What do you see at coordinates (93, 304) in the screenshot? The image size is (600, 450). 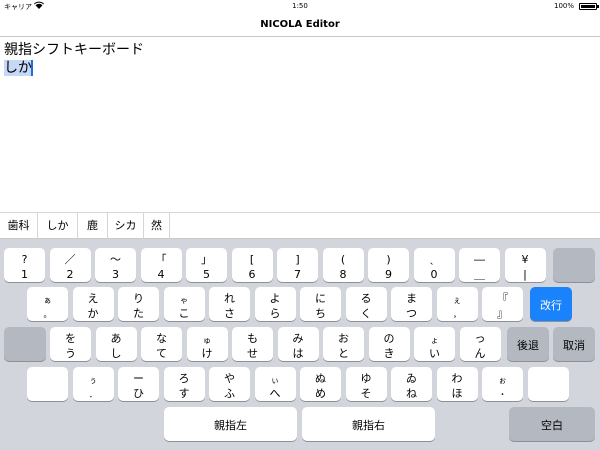 I see `key-r2-1: えか` at bounding box center [93, 304].